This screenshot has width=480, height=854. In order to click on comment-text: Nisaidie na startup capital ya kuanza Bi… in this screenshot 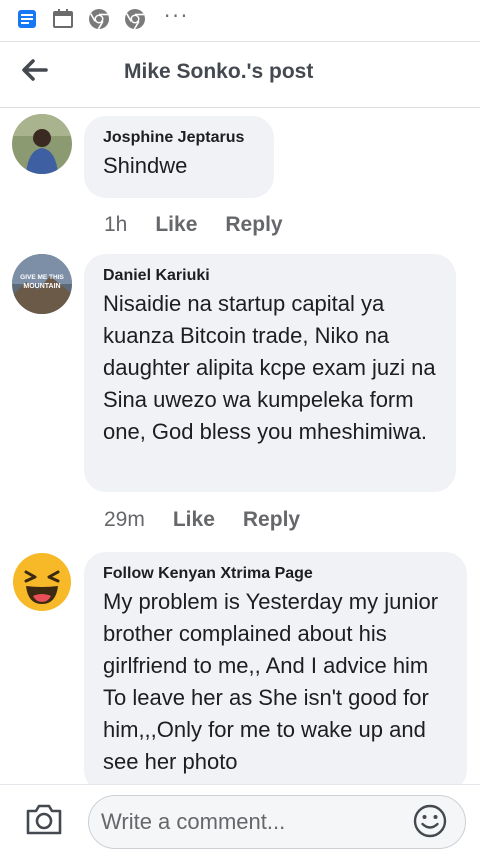, I will do `click(269, 367)`.